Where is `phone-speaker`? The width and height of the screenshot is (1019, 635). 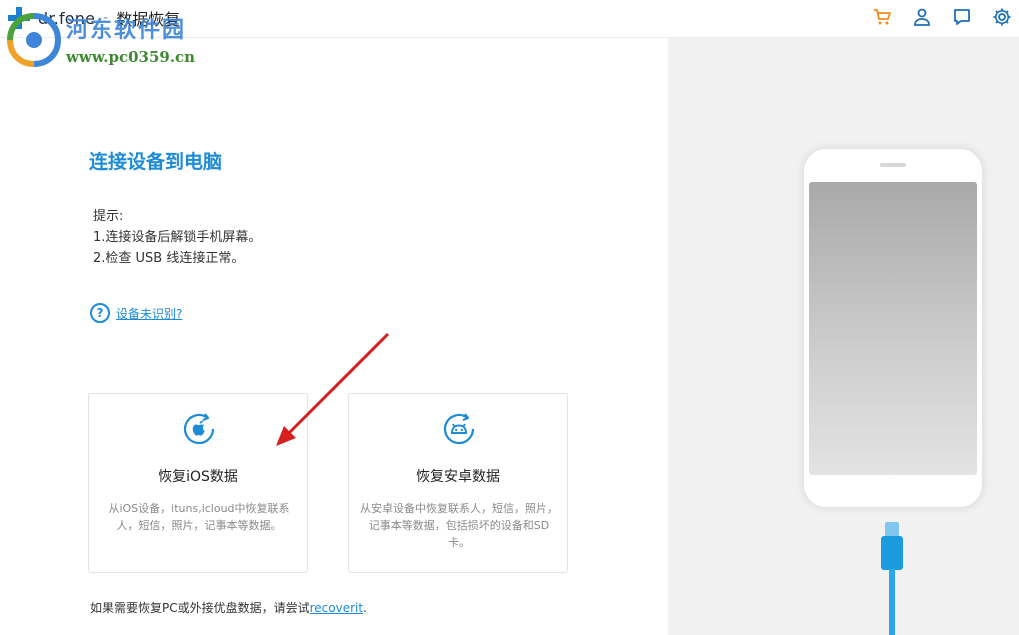 phone-speaker is located at coordinates (893, 165).